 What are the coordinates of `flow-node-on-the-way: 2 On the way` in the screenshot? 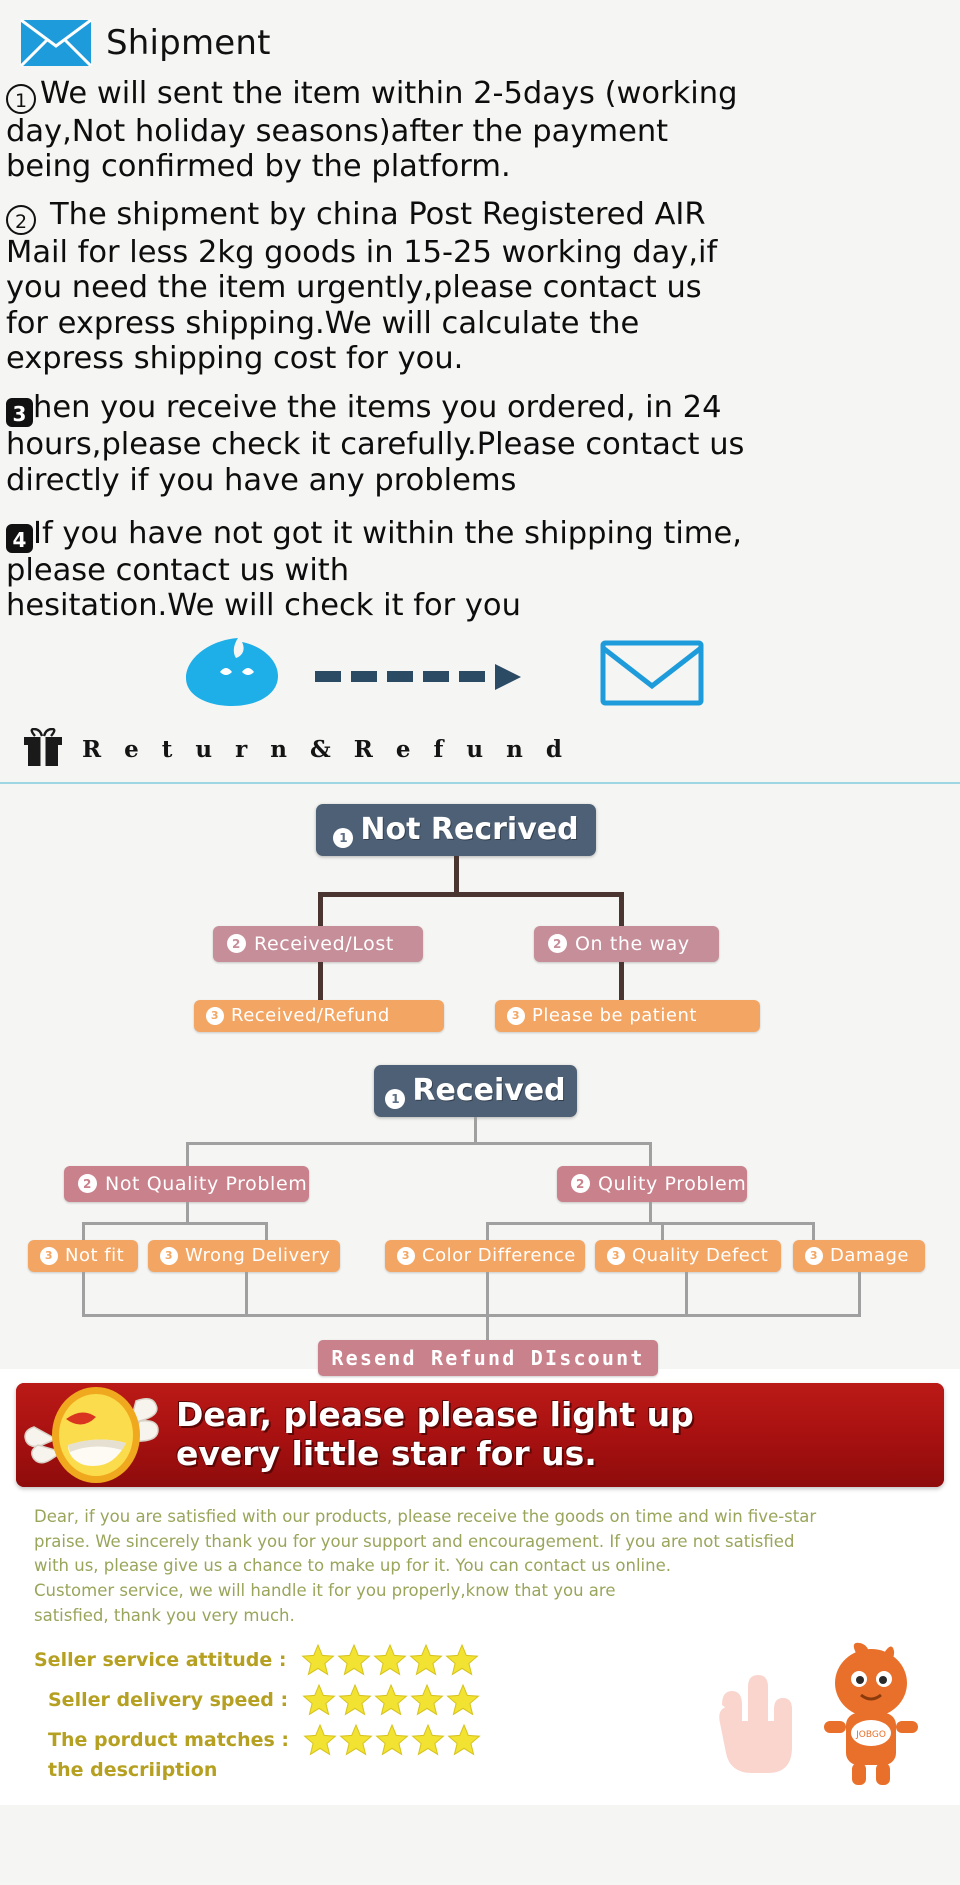 It's located at (626, 943).